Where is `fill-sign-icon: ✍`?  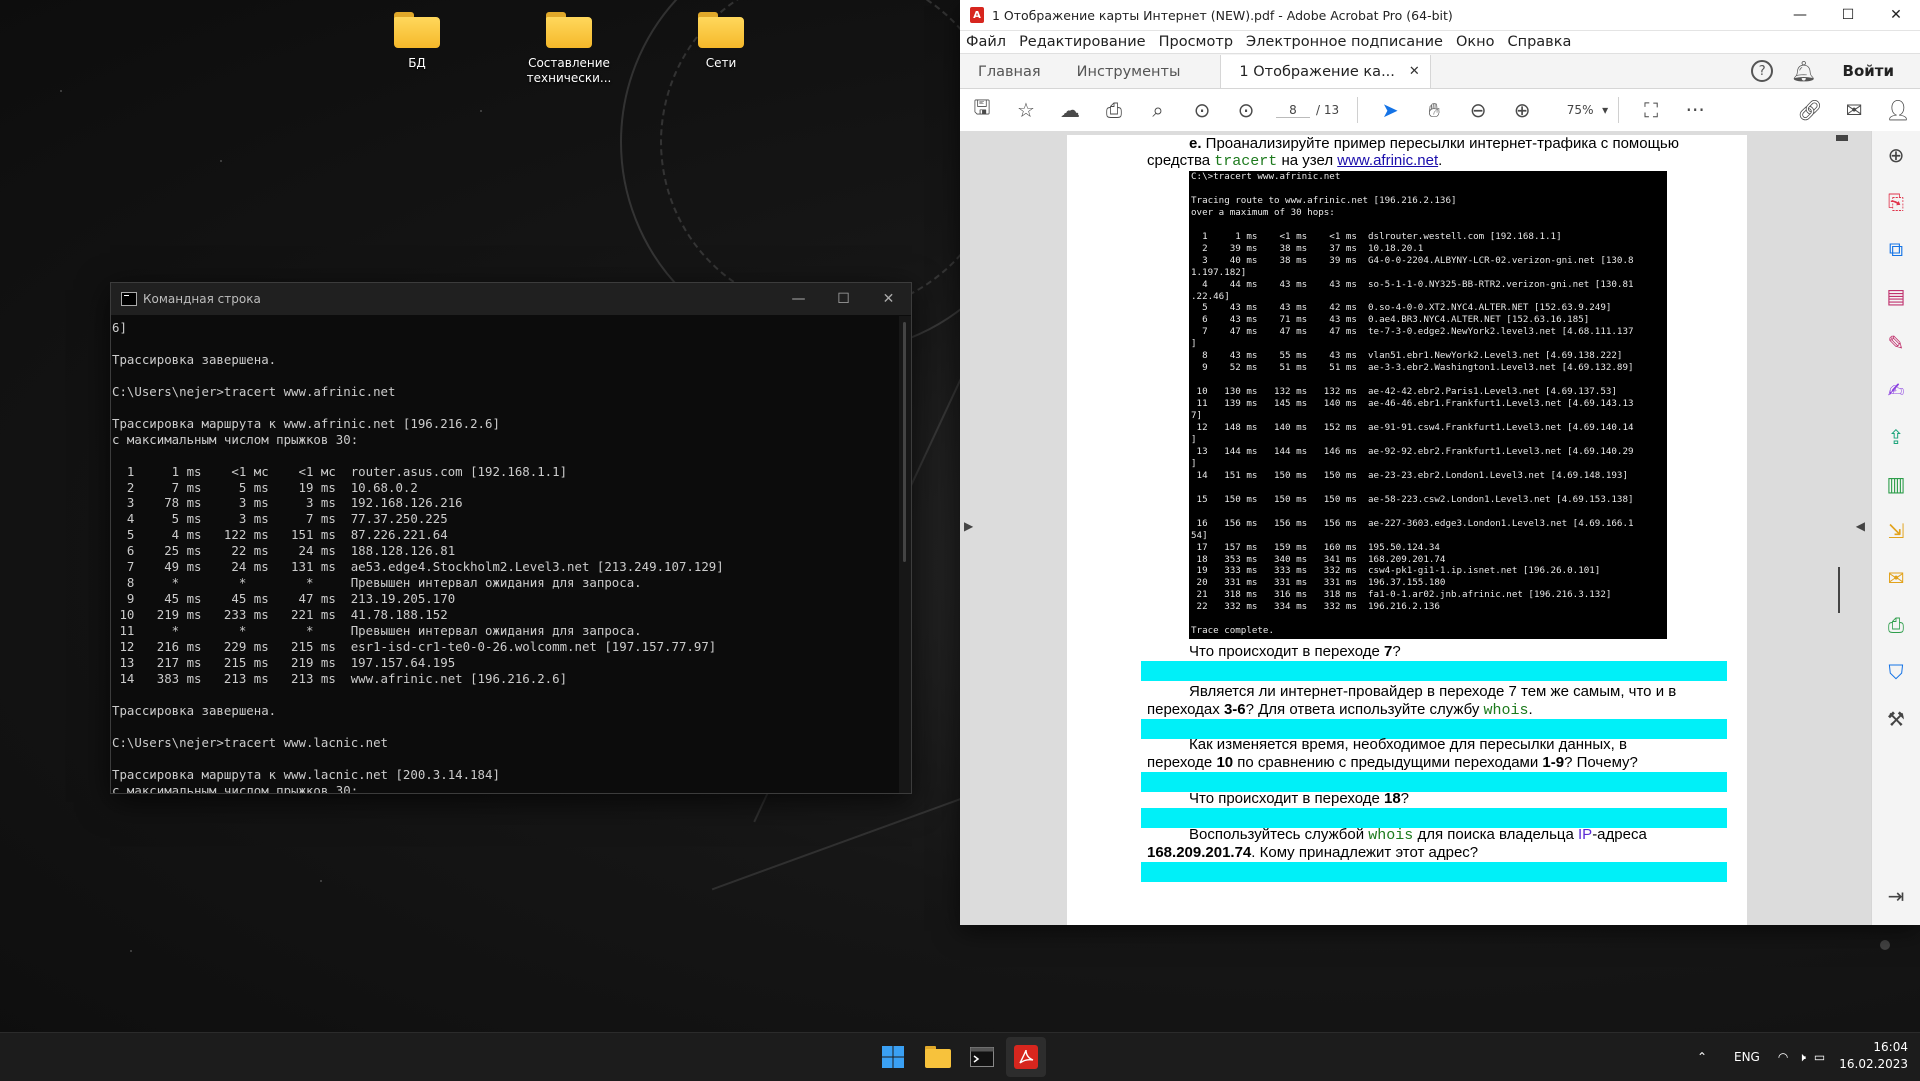
fill-sign-icon: ✍ is located at coordinates (1896, 389).